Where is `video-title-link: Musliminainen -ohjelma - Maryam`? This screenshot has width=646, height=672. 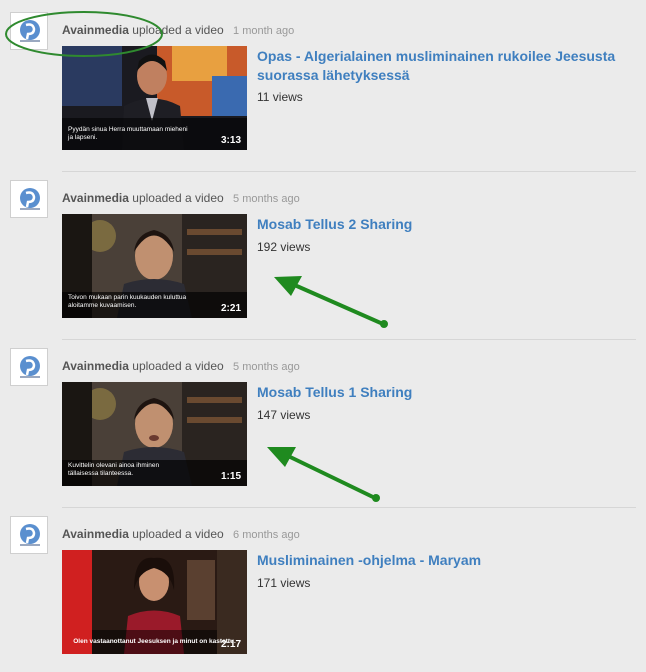
video-title-link: Musliminainen -ohjelma - Maryam is located at coordinates (447, 560).